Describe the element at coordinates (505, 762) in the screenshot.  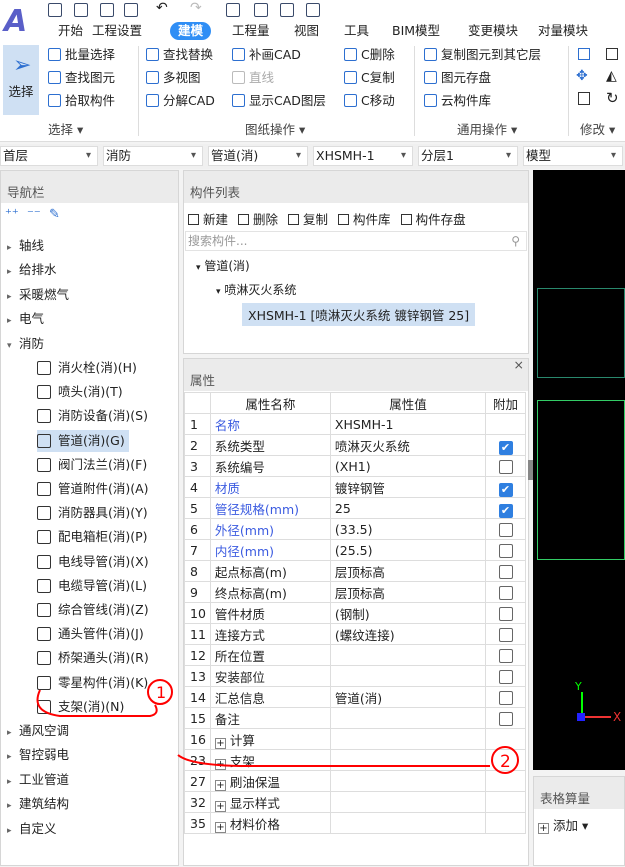
I see `annotation-label-2: 2` at that location.